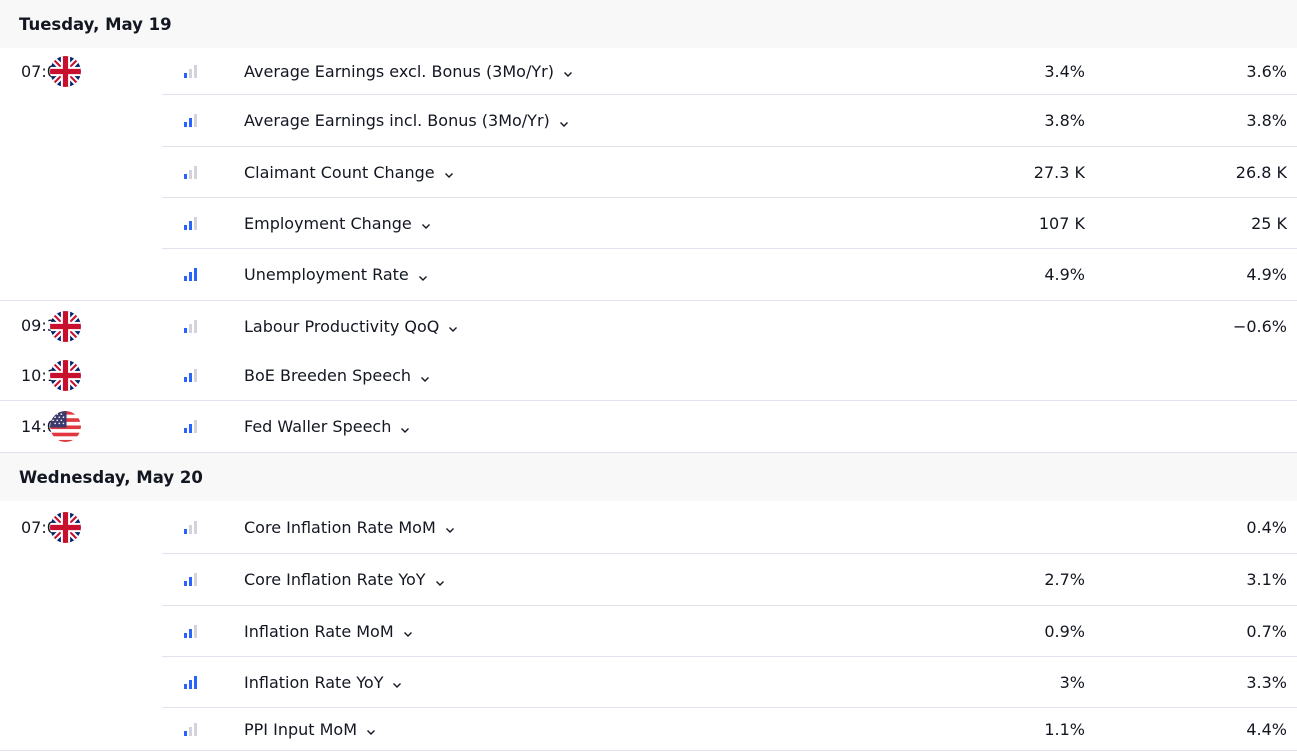 The height and width of the screenshot is (752, 1297). I want to click on event-value-1: 107 K, so click(1061, 223).